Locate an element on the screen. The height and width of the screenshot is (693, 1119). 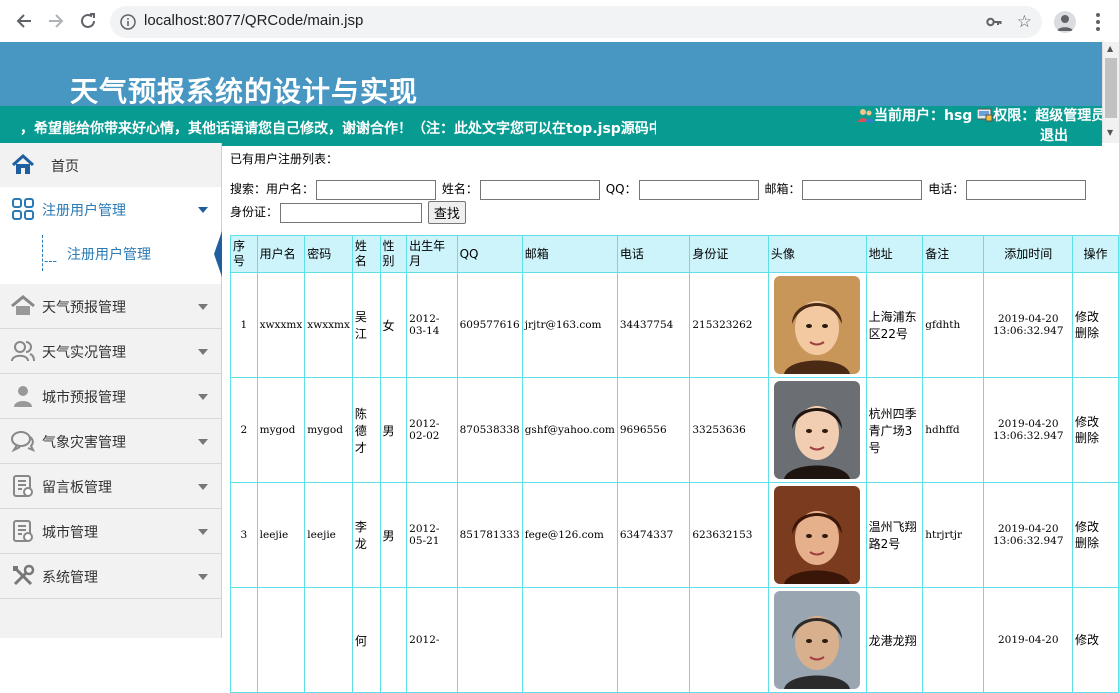
key-icon is located at coordinates (994, 24).